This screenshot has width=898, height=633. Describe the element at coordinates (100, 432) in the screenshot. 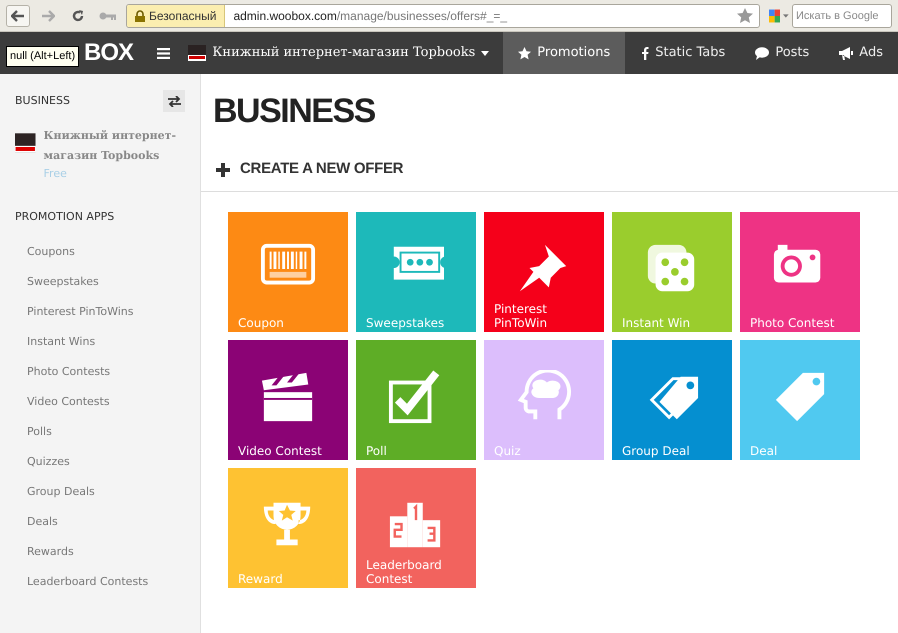

I see `sidebar-link: Polls` at that location.